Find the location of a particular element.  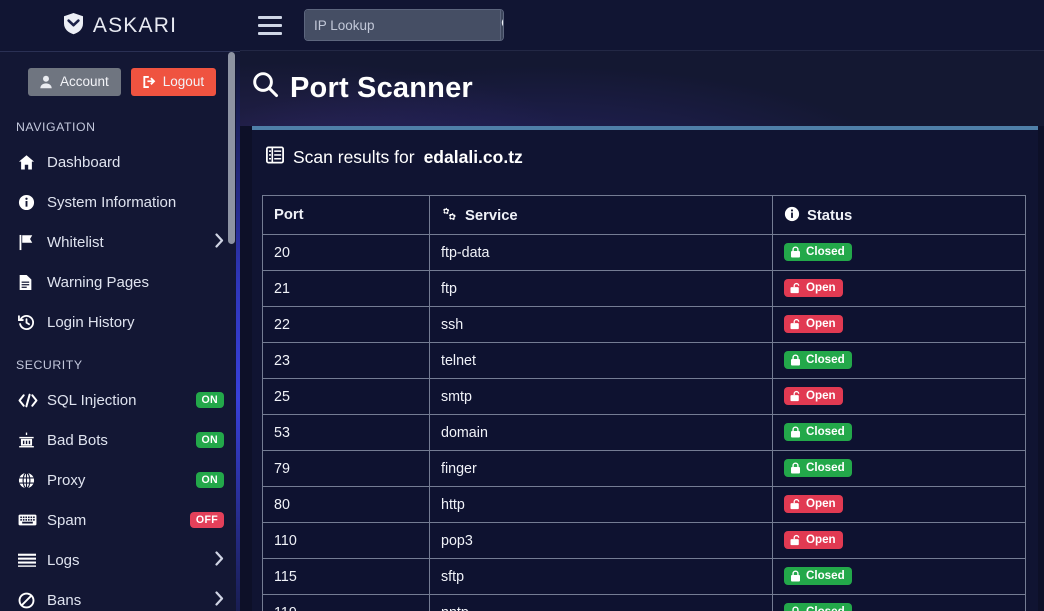

column-header-service-label: Service is located at coordinates (491, 215).